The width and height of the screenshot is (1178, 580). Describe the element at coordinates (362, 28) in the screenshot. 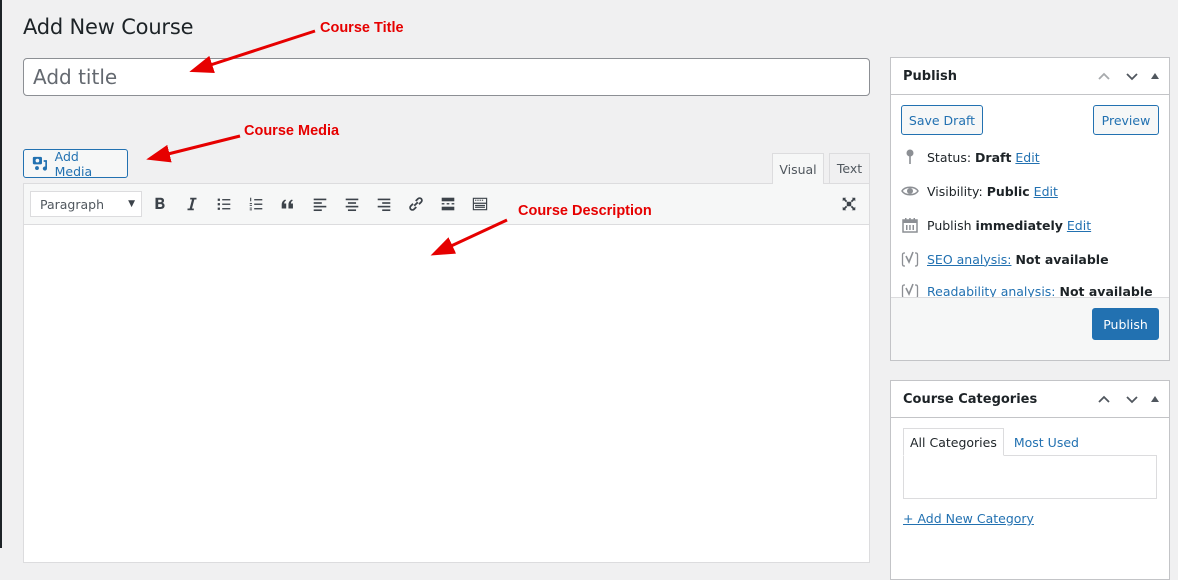

I see `annotation-course-title: Course Title` at that location.